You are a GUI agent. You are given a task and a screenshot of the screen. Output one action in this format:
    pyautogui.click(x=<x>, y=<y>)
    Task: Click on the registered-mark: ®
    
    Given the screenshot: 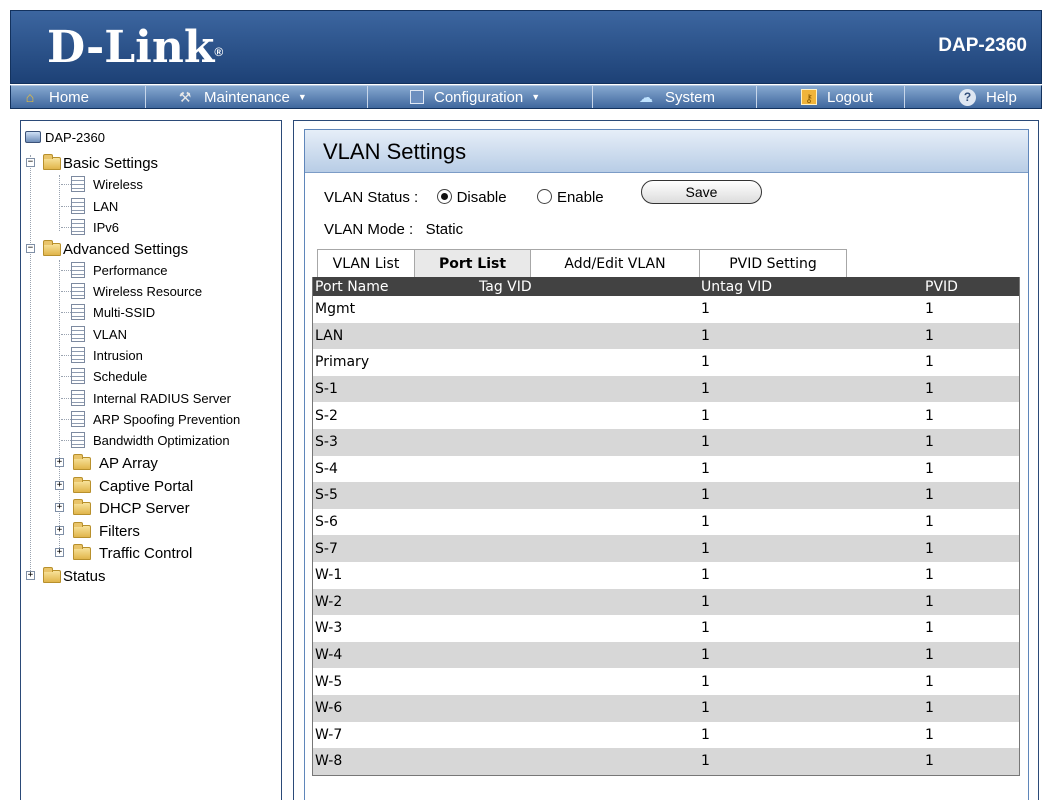 What is the action you would take?
    pyautogui.click(x=219, y=52)
    